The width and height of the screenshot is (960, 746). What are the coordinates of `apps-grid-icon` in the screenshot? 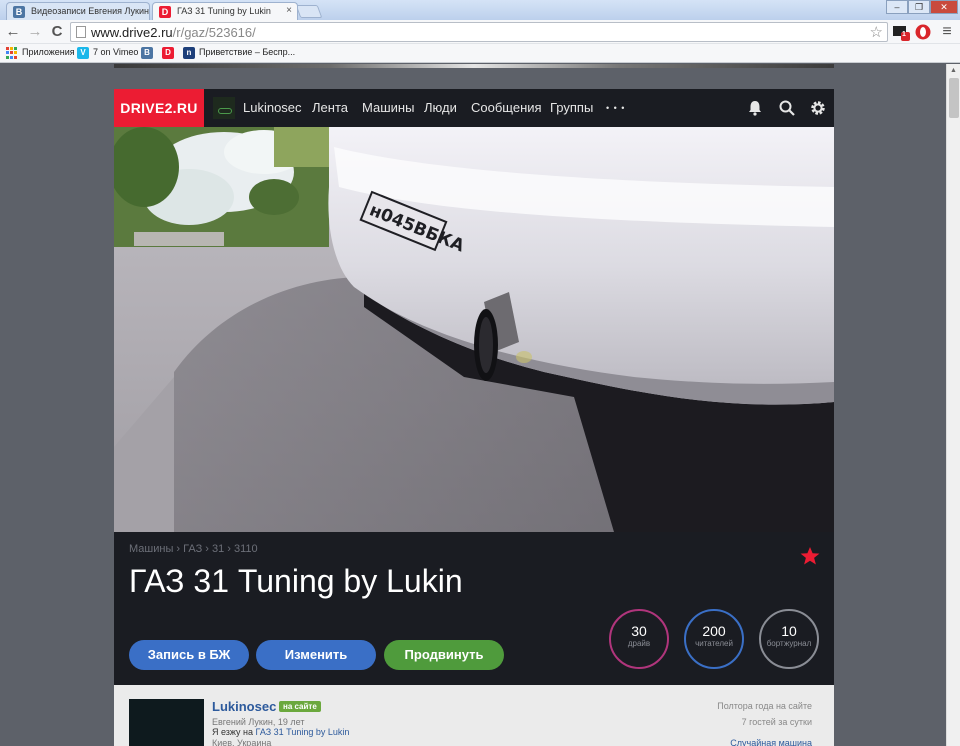 It's located at (12, 53).